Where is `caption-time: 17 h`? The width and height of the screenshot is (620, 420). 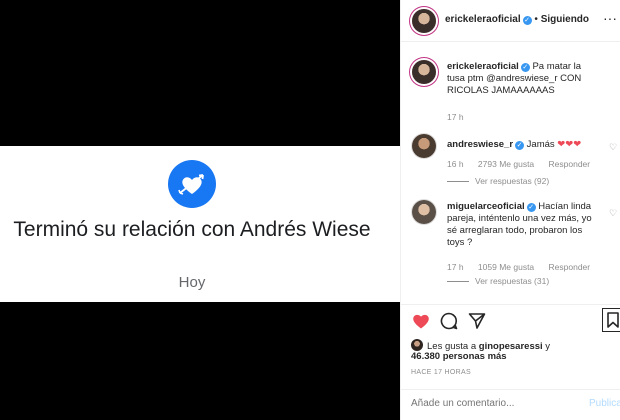 caption-time: 17 h is located at coordinates (455, 117).